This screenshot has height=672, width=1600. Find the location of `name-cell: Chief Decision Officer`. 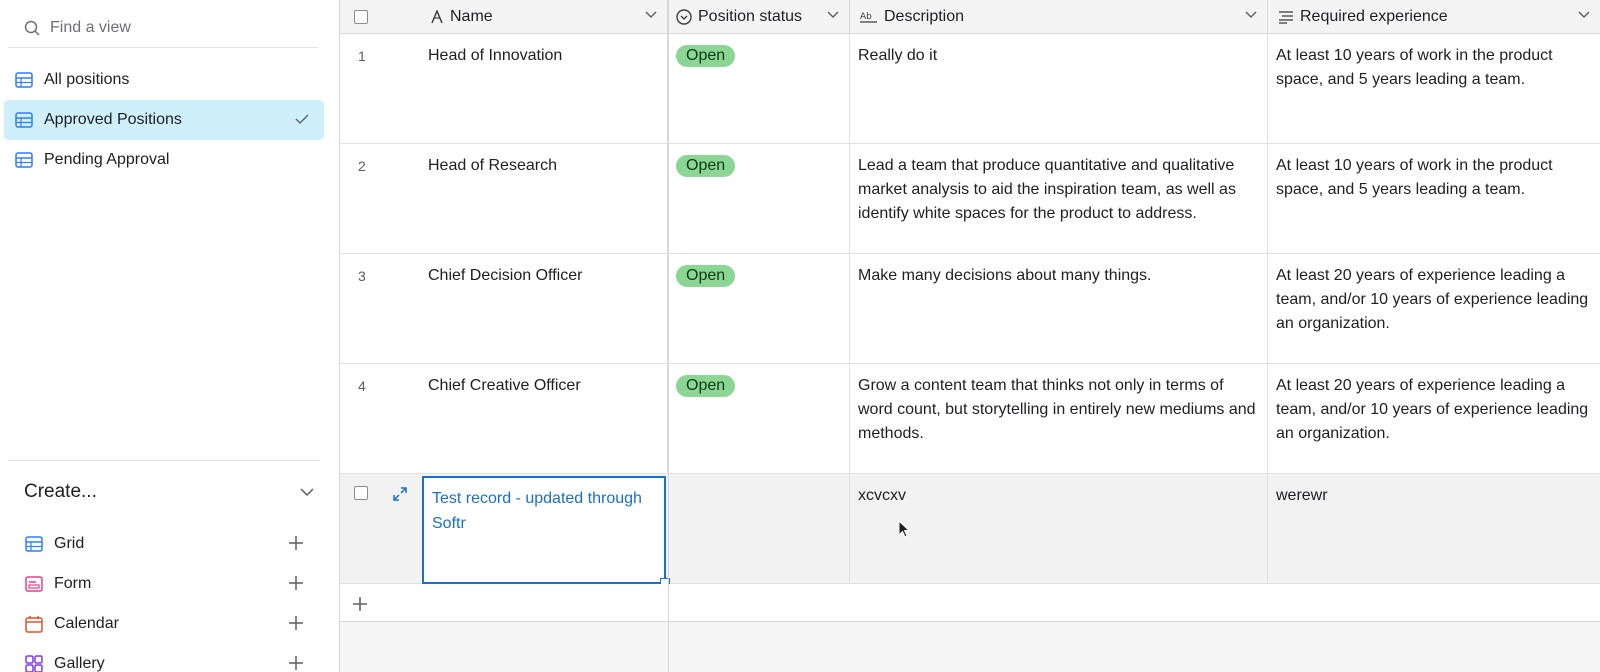

name-cell: Chief Decision Officer is located at coordinates (544, 308).